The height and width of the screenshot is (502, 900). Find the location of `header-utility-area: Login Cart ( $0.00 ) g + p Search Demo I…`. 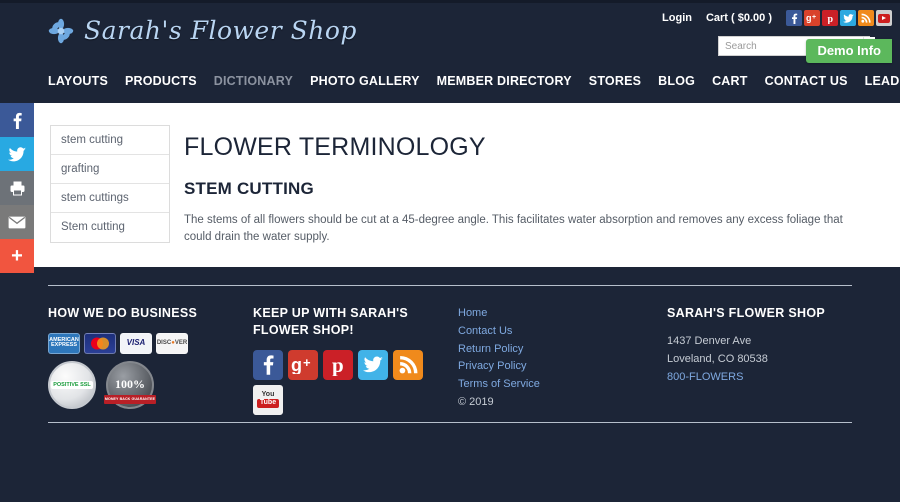

header-utility-area: Login Cart ( $0.00 ) g + p Search Demo I… is located at coordinates (722, 40).